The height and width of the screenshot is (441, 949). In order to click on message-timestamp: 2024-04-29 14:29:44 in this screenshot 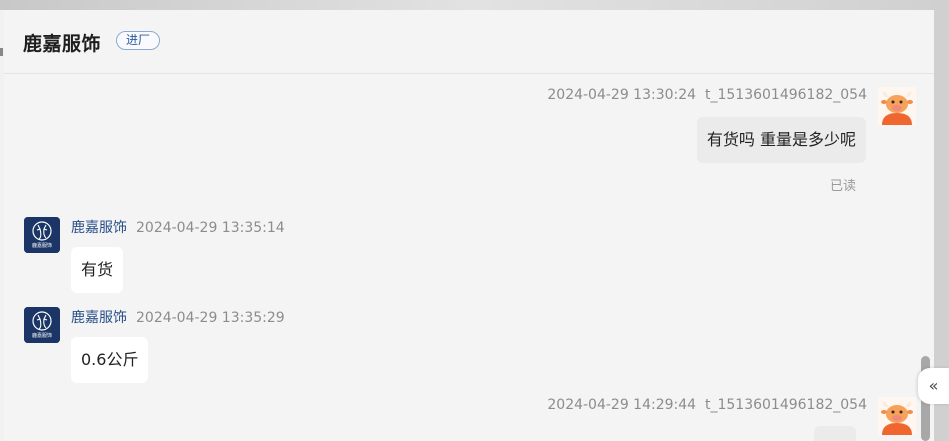, I will do `click(622, 405)`.